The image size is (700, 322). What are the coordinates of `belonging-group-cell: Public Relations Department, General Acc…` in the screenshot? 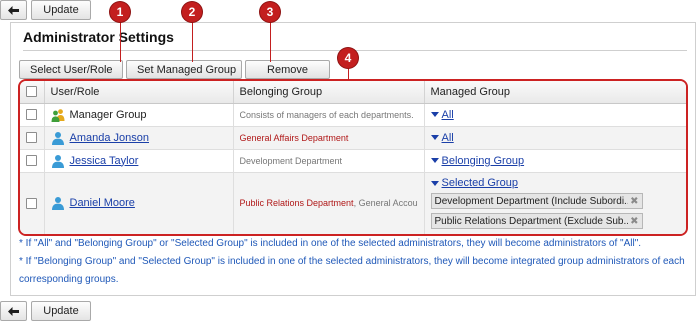 It's located at (329, 203).